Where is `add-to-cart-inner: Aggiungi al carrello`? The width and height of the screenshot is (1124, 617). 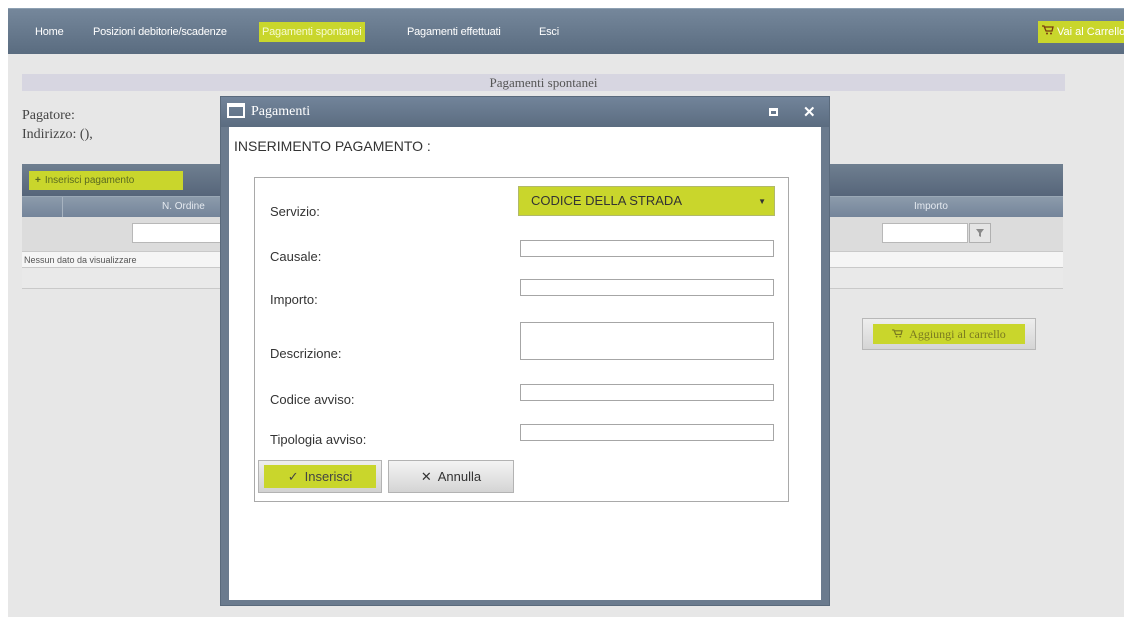
add-to-cart-inner: Aggiungi al carrello is located at coordinates (949, 334).